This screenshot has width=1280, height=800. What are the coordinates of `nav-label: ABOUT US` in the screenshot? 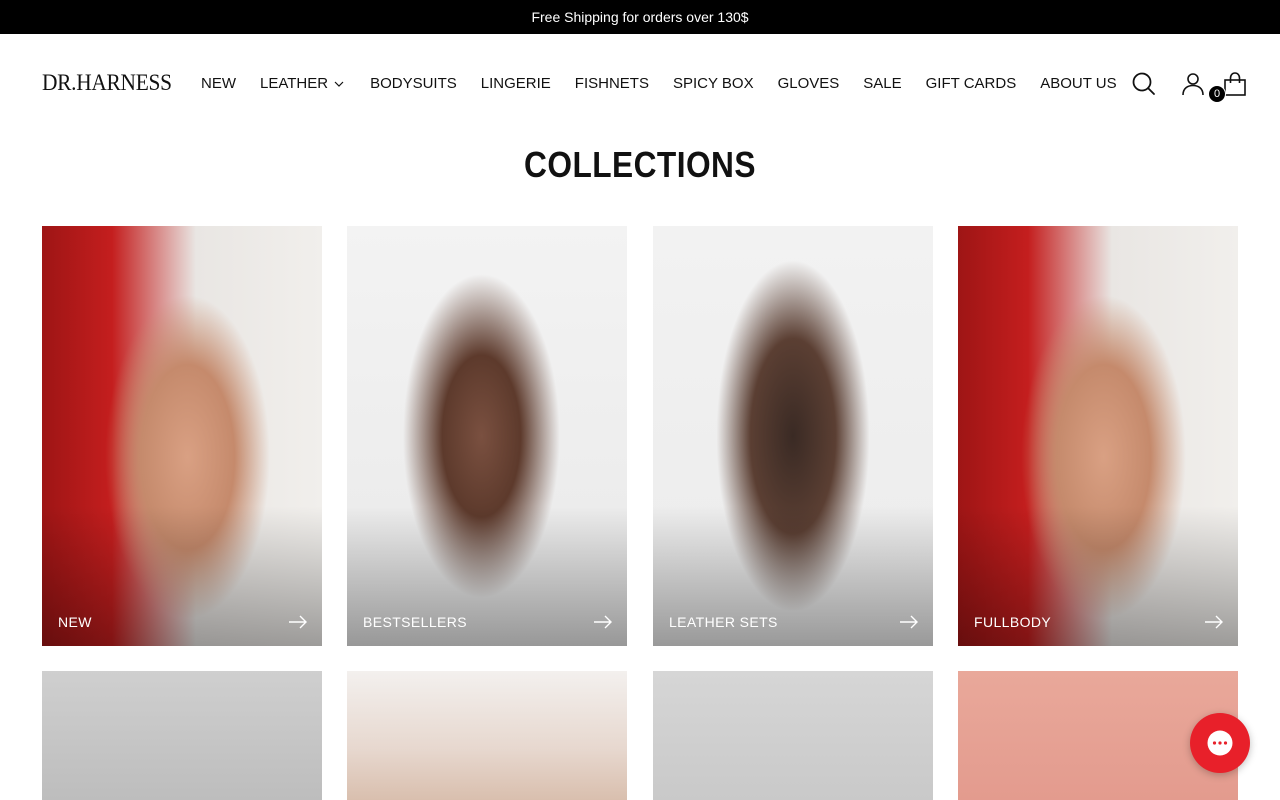 It's located at (1078, 83).